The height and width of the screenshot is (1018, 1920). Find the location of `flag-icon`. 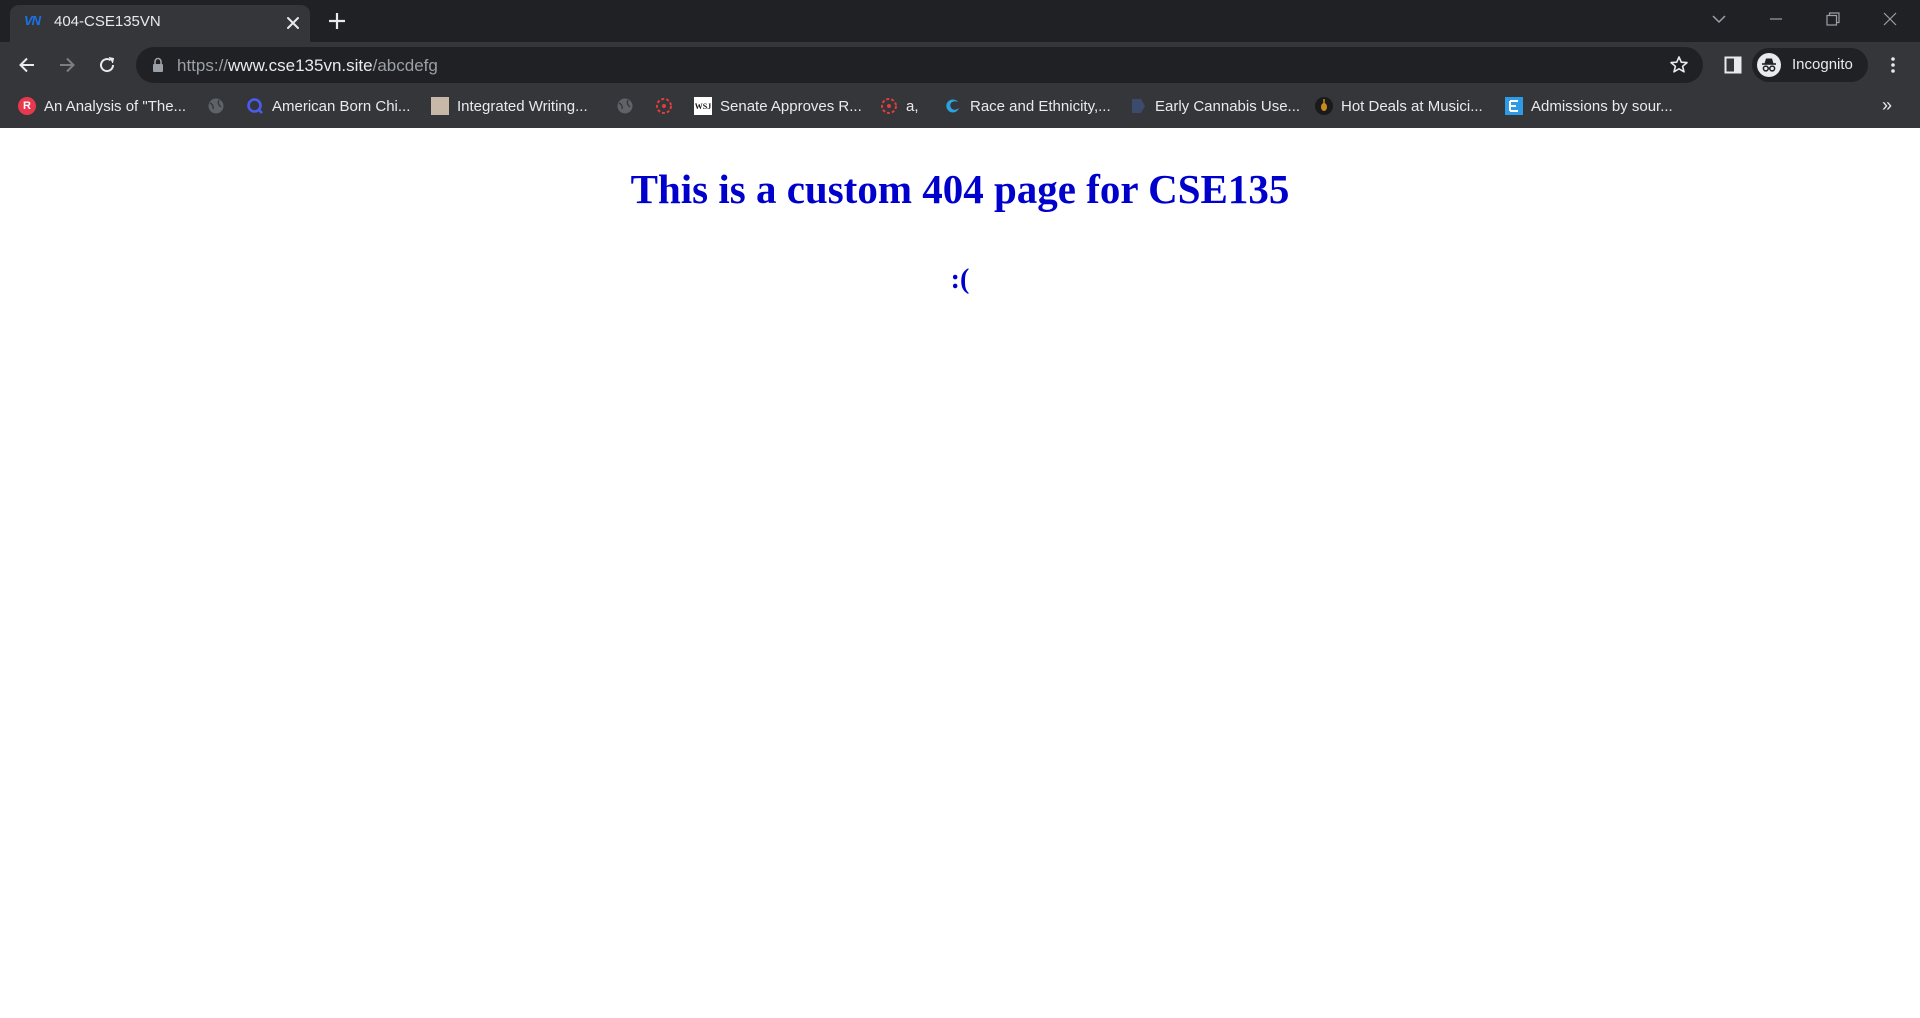

flag-icon is located at coordinates (1138, 106).